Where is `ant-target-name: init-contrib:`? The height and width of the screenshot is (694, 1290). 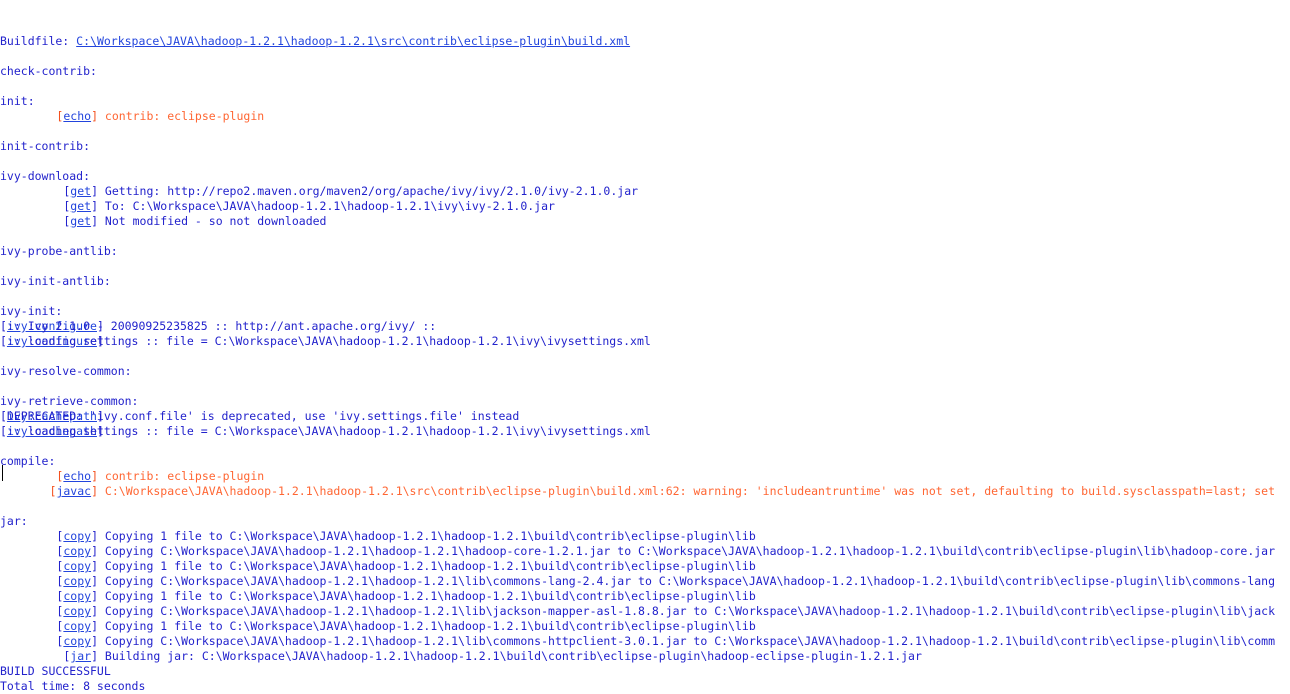
ant-target-name: init-contrib: is located at coordinates (45, 146).